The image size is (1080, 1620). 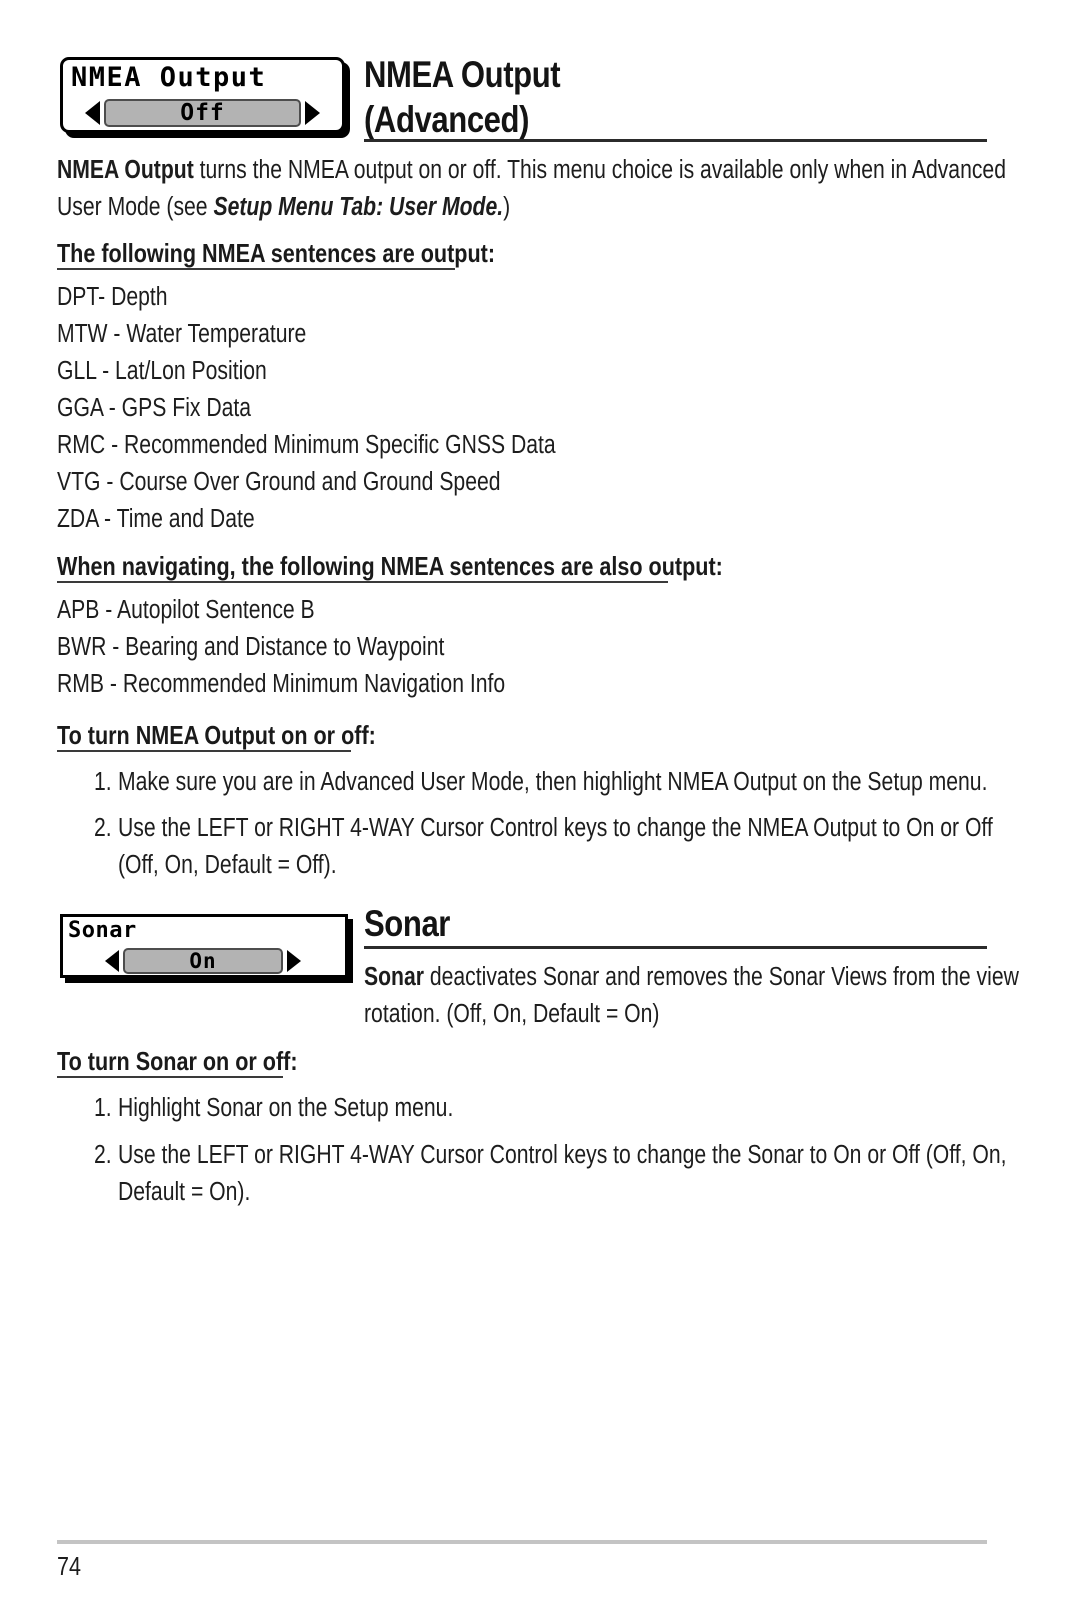 I want to click on nmea-output-menu-label: NMEA Output, so click(x=169, y=77).